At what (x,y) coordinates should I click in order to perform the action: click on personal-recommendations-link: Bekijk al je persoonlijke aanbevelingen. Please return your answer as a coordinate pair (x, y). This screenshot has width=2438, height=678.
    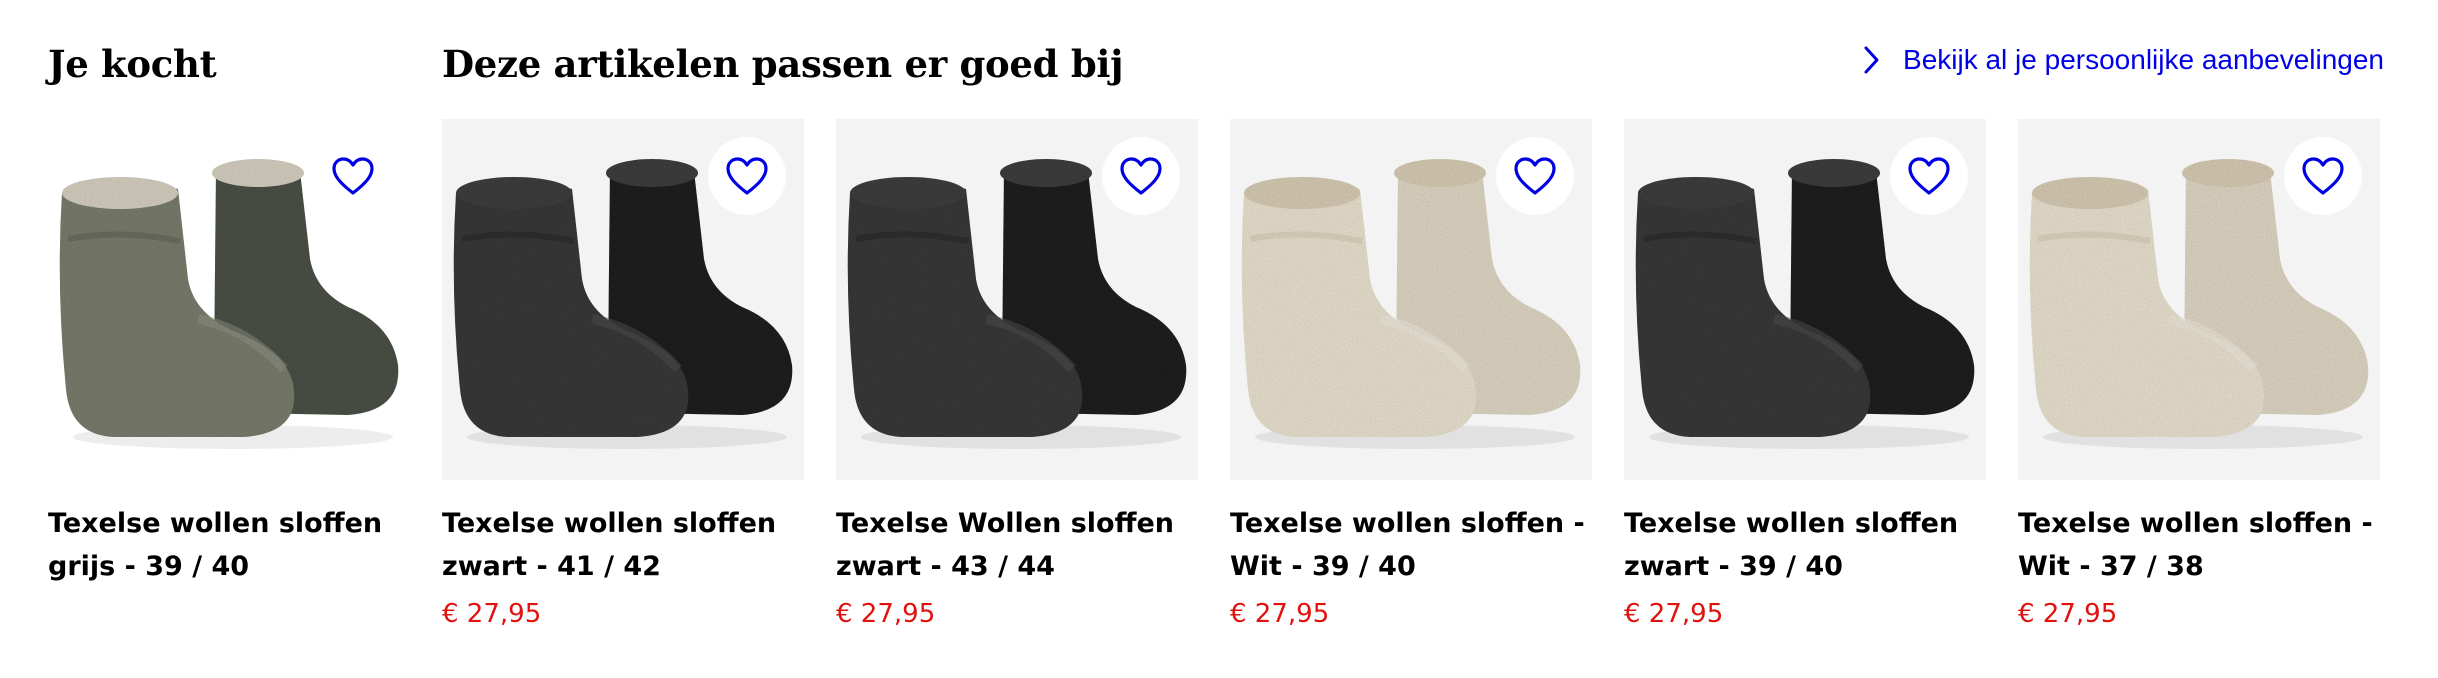
    Looking at the image, I should click on (2122, 60).